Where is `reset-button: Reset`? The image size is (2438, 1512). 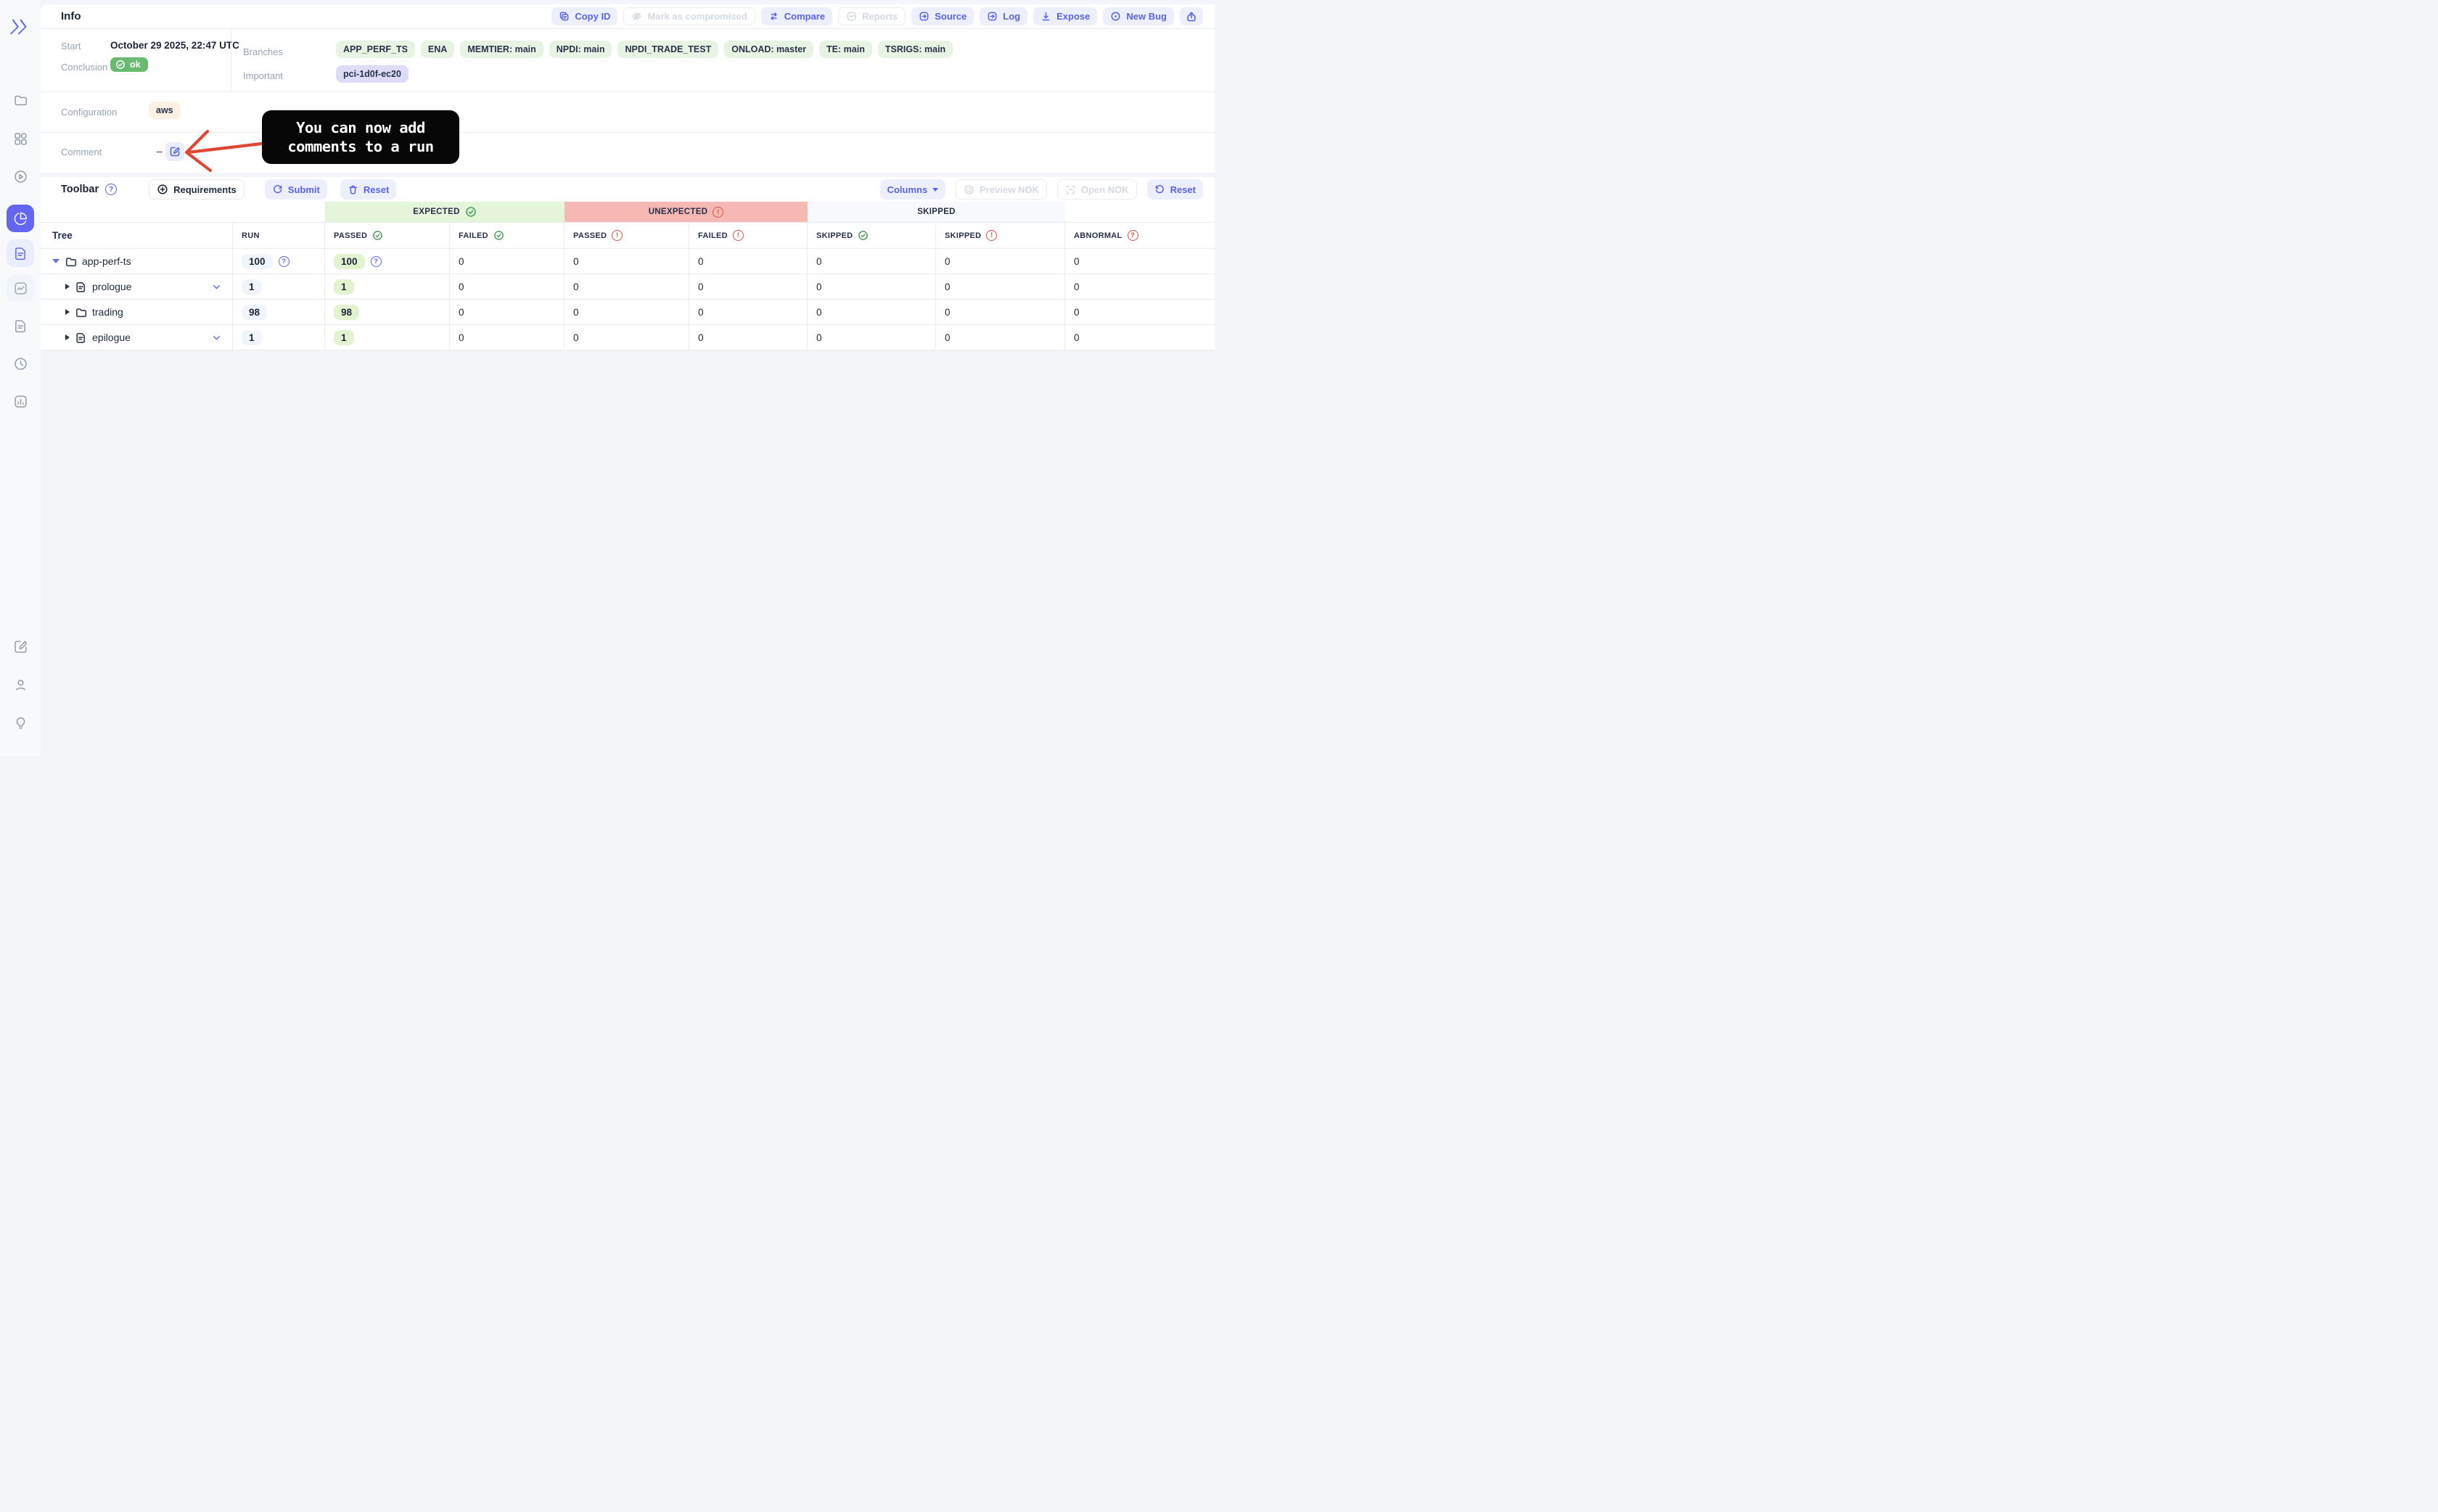 reset-button: Reset is located at coordinates (368, 190).